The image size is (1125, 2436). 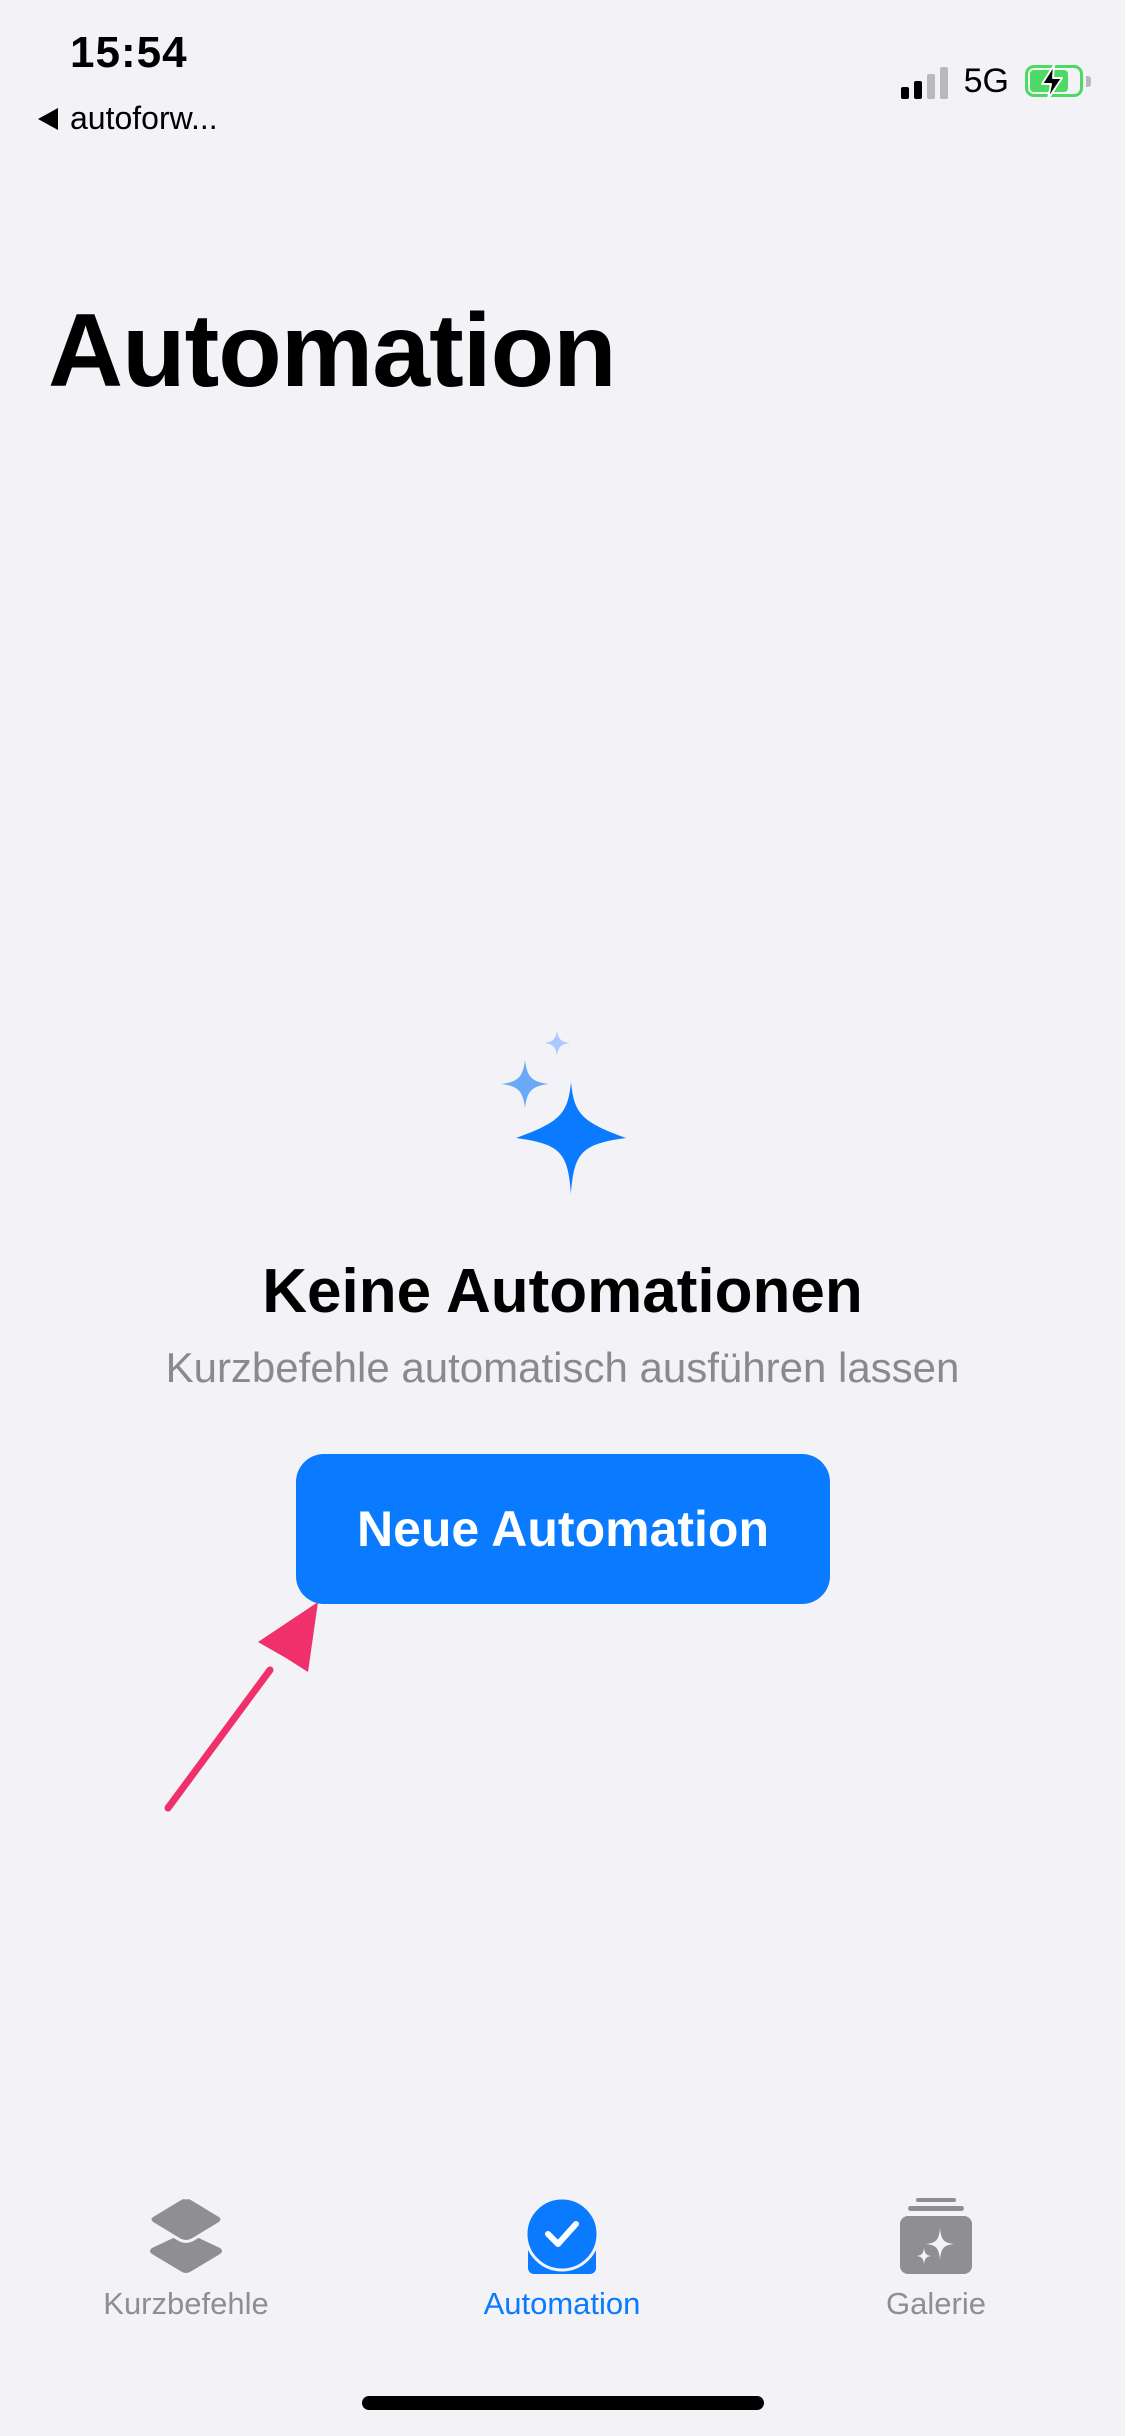 I want to click on empty-state-subtitle: Kurzbefehle automatisch ausführen lassen, so click(x=562, y=1367).